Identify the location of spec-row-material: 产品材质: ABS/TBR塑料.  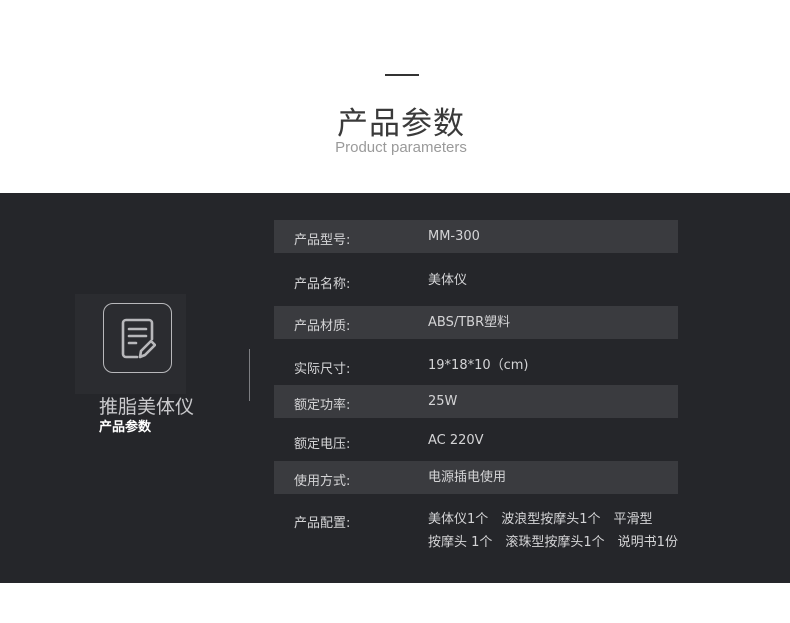
(476, 322).